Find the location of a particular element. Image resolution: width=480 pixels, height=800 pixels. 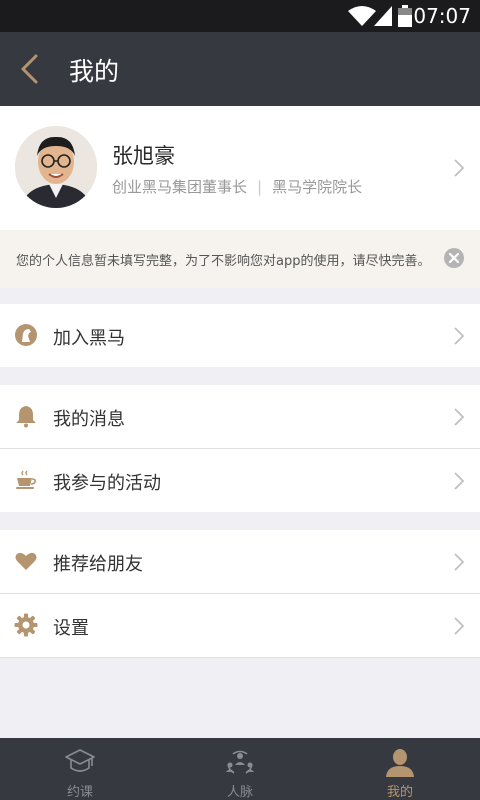

menu-item-activities: 我参与的活动 is located at coordinates (240, 480).